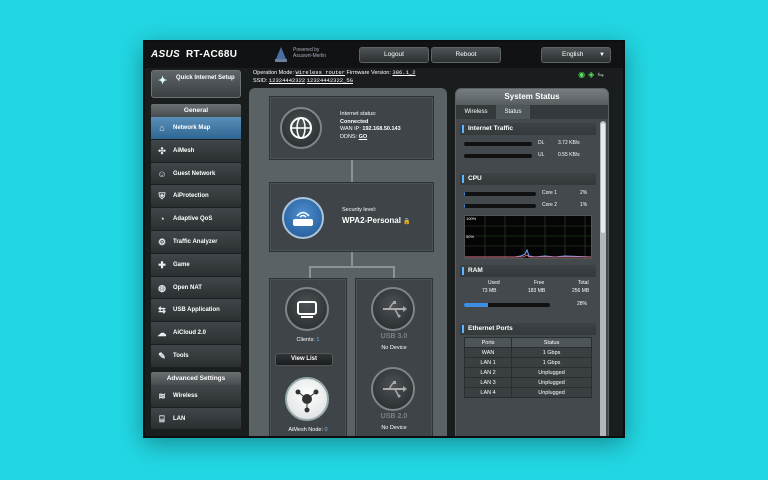 The width and height of the screenshot is (768, 480). I want to click on sidebar-item-guest-network: ☺ Guest Network, so click(196, 174).